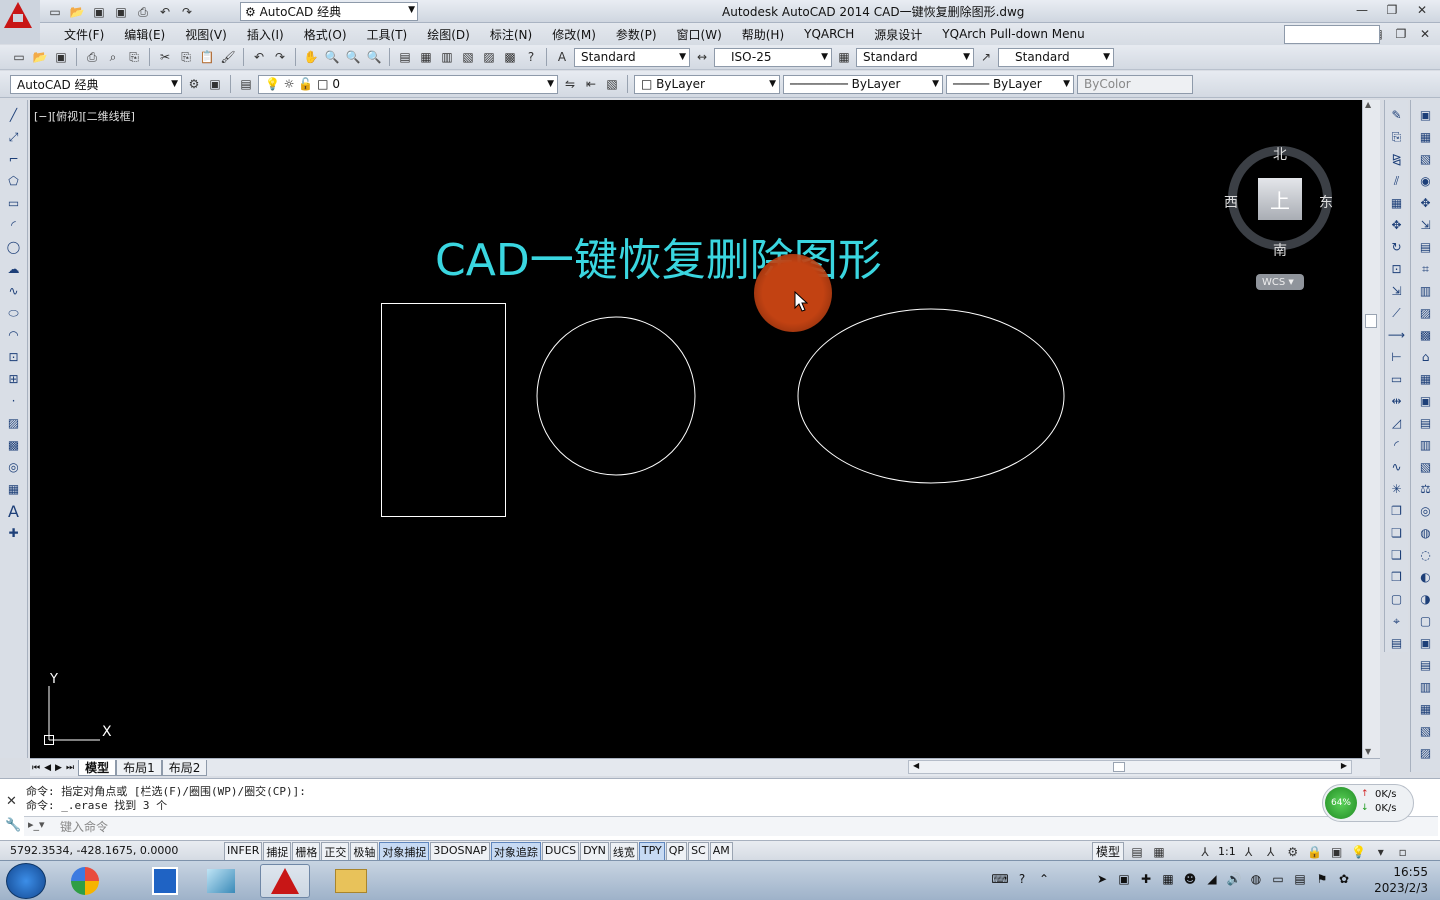  What do you see at coordinates (1231, 202) in the screenshot?
I see `viewcube-west: 西` at bounding box center [1231, 202].